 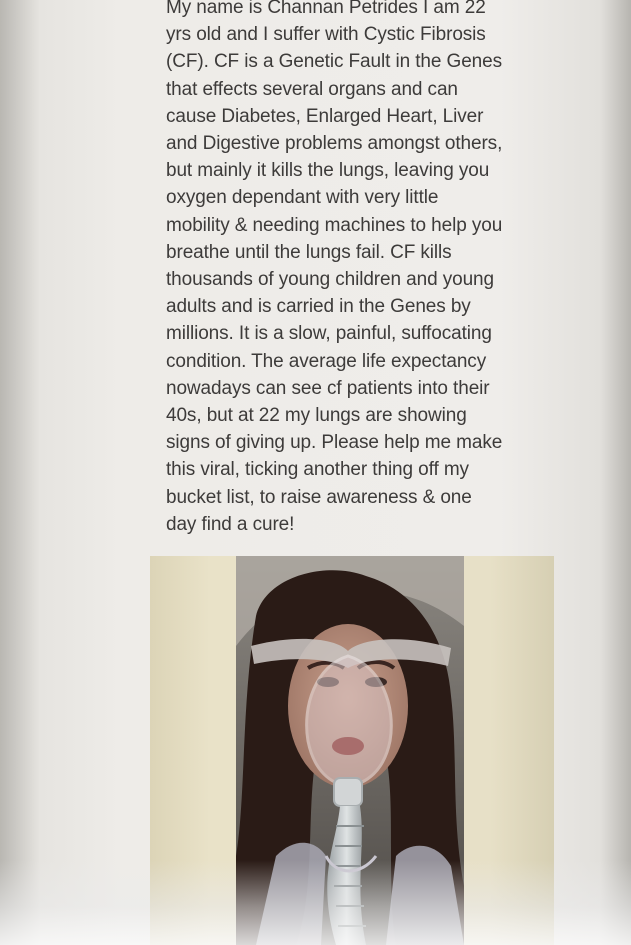 I want to click on post-text-line: breathe until the lungs fail. CF kills, so click(x=309, y=252).